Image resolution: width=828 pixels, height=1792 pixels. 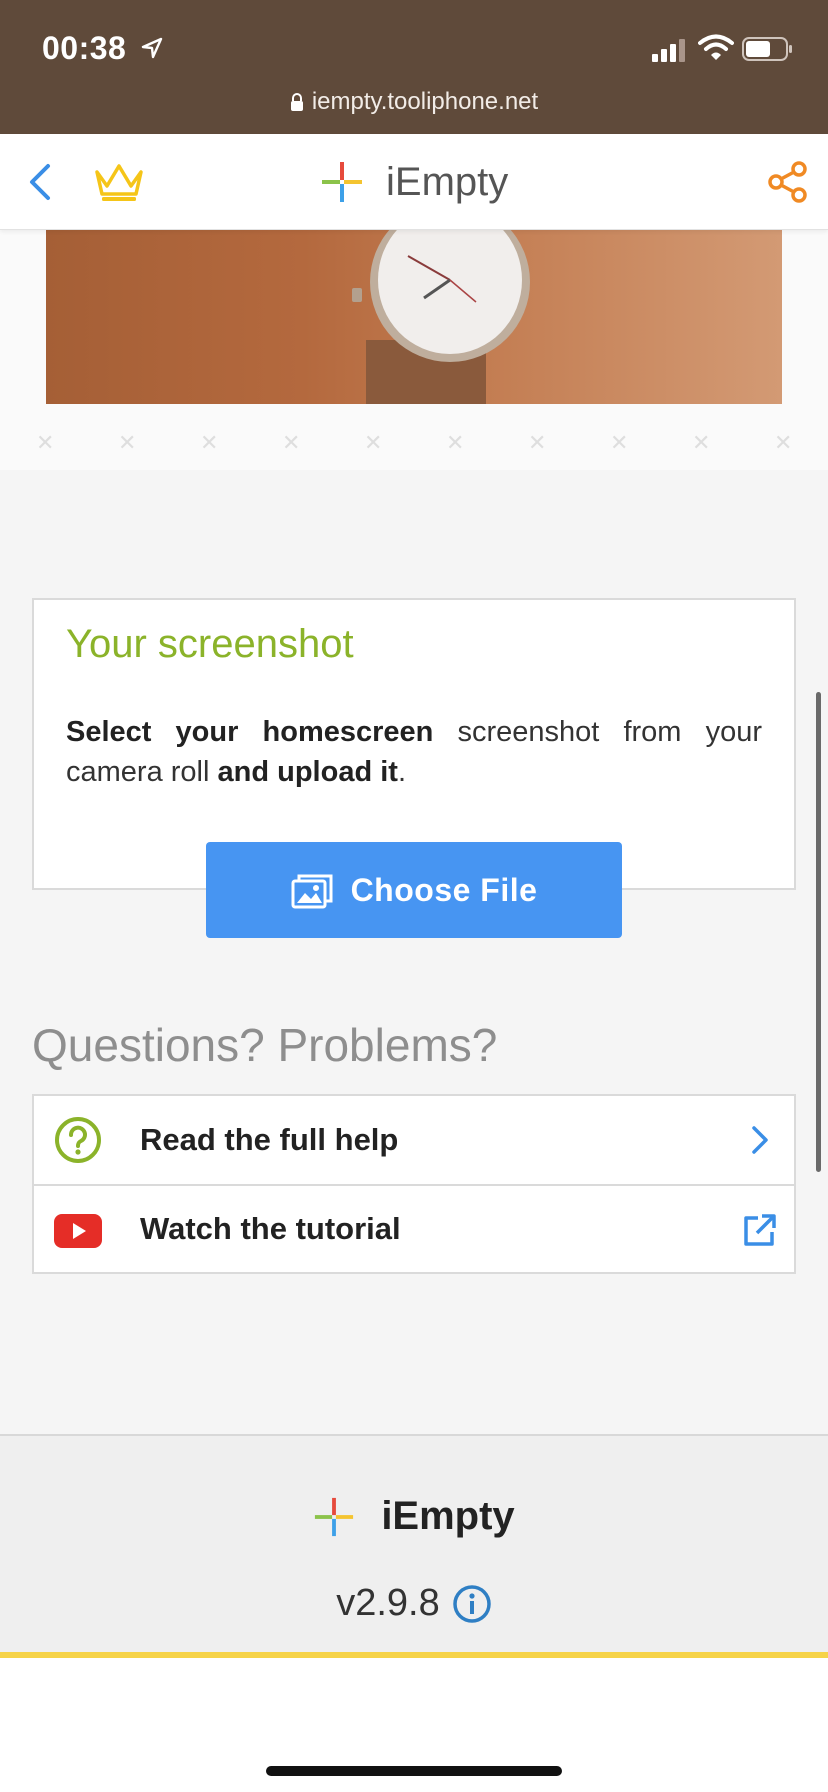 I want to click on location-arrow-icon, so click(x=152, y=48).